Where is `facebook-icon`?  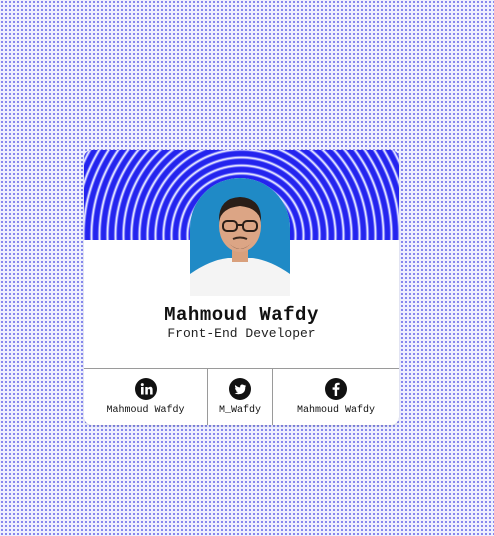 facebook-icon is located at coordinates (336, 389).